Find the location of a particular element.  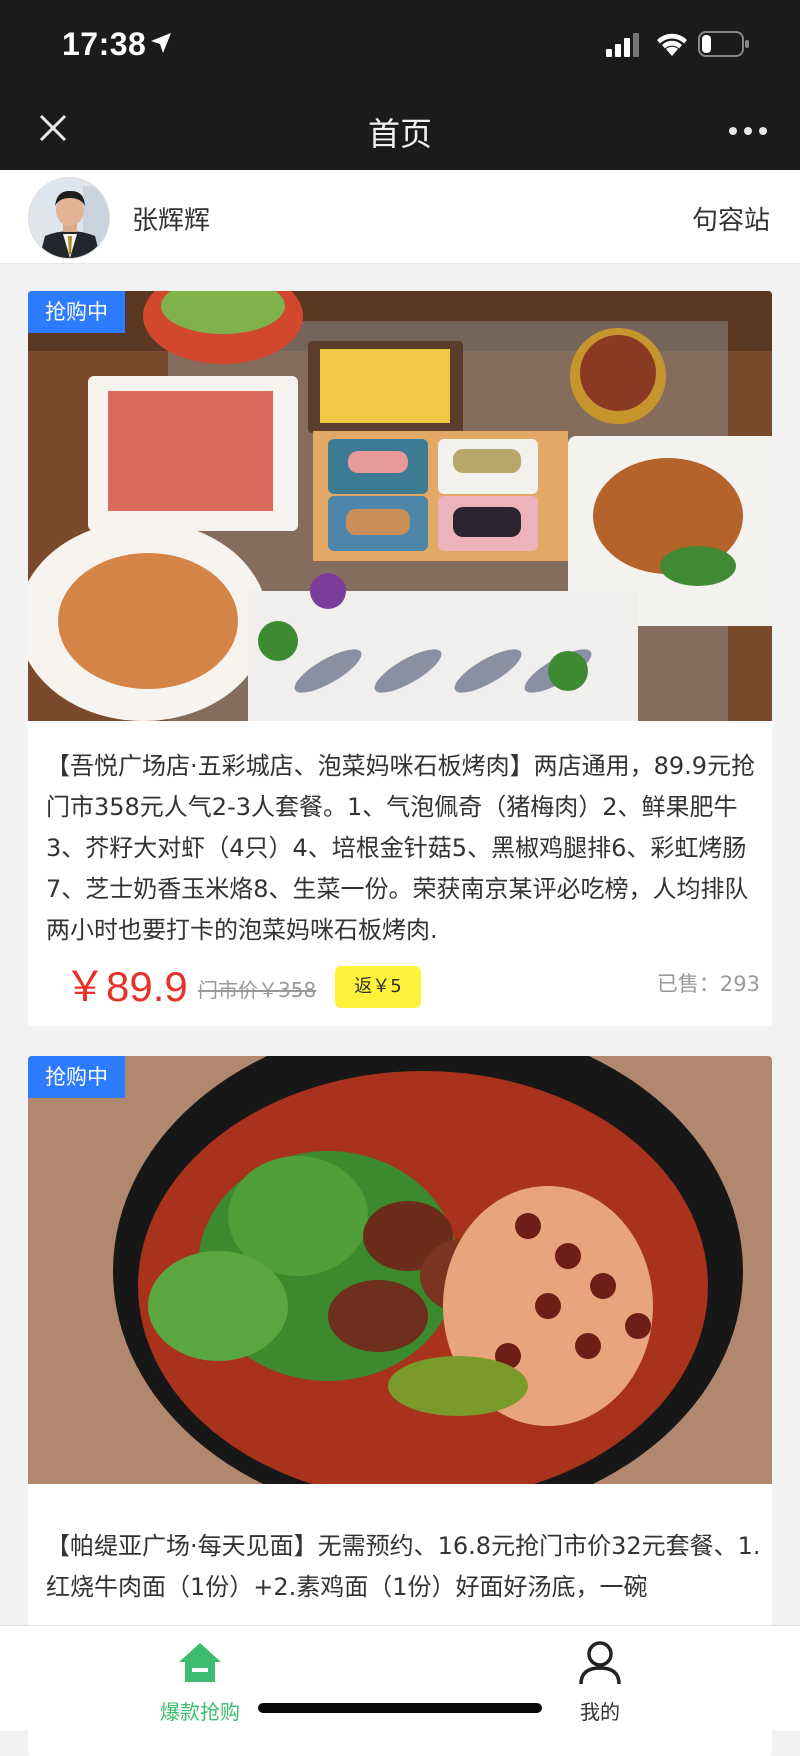

nav-bar: 首页 is located at coordinates (400, 132).